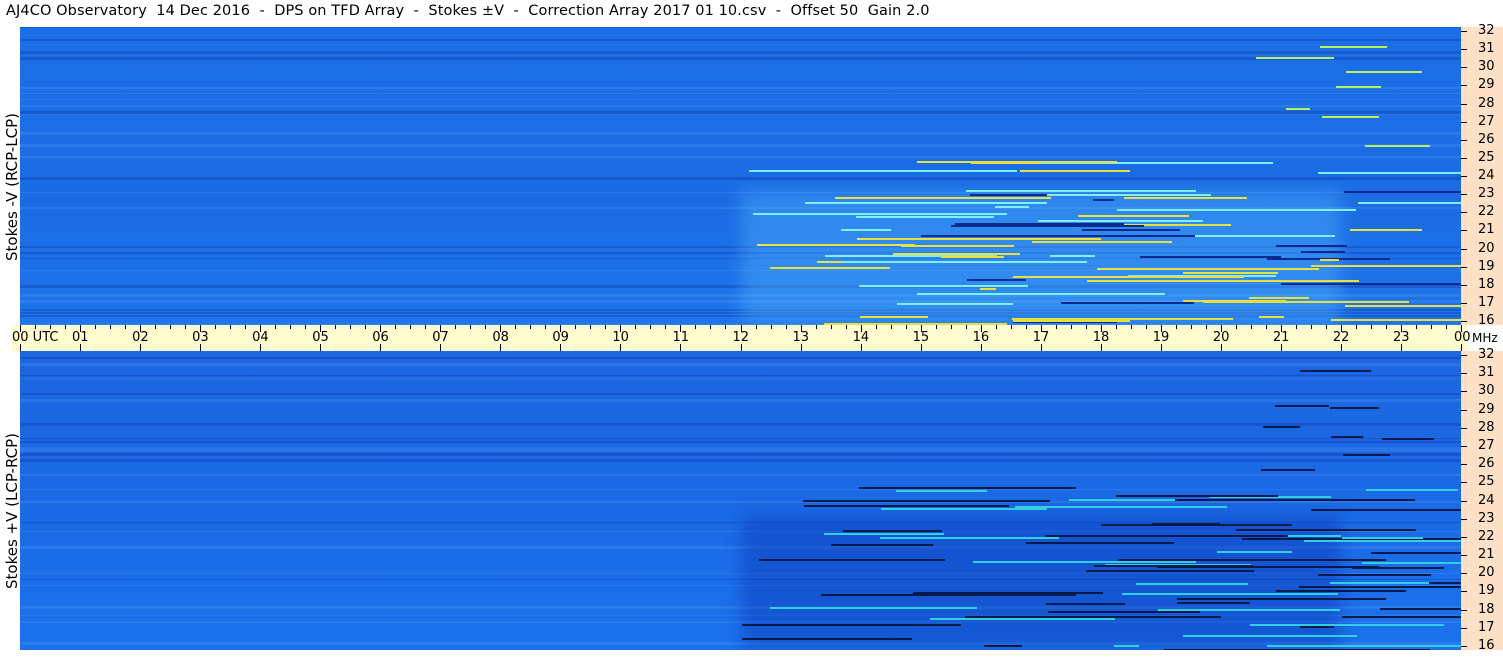 The width and height of the screenshot is (1503, 672). What do you see at coordinates (440, 337) in the screenshot?
I see `time-tick-label: 07` at bounding box center [440, 337].